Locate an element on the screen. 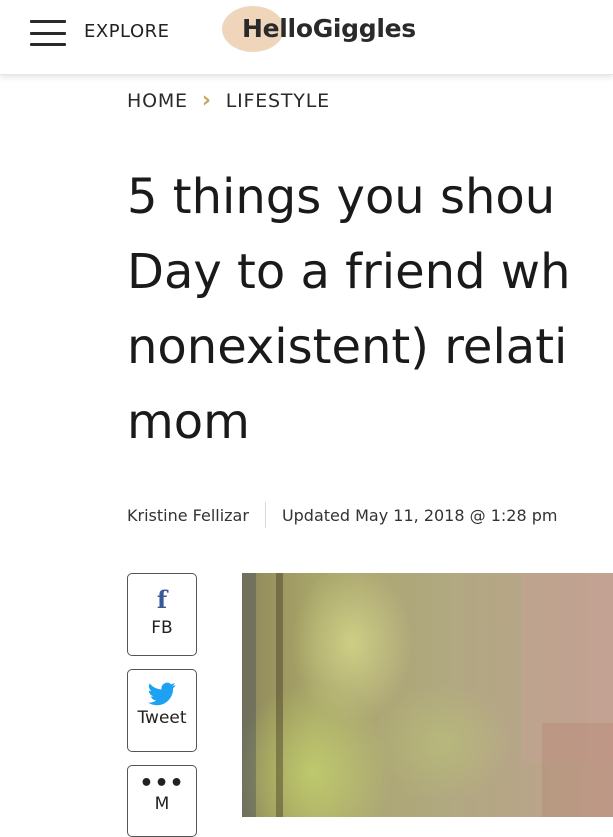 The width and height of the screenshot is (613, 837). site-header: EXPLORE HelloGiggles is located at coordinates (306, 37).